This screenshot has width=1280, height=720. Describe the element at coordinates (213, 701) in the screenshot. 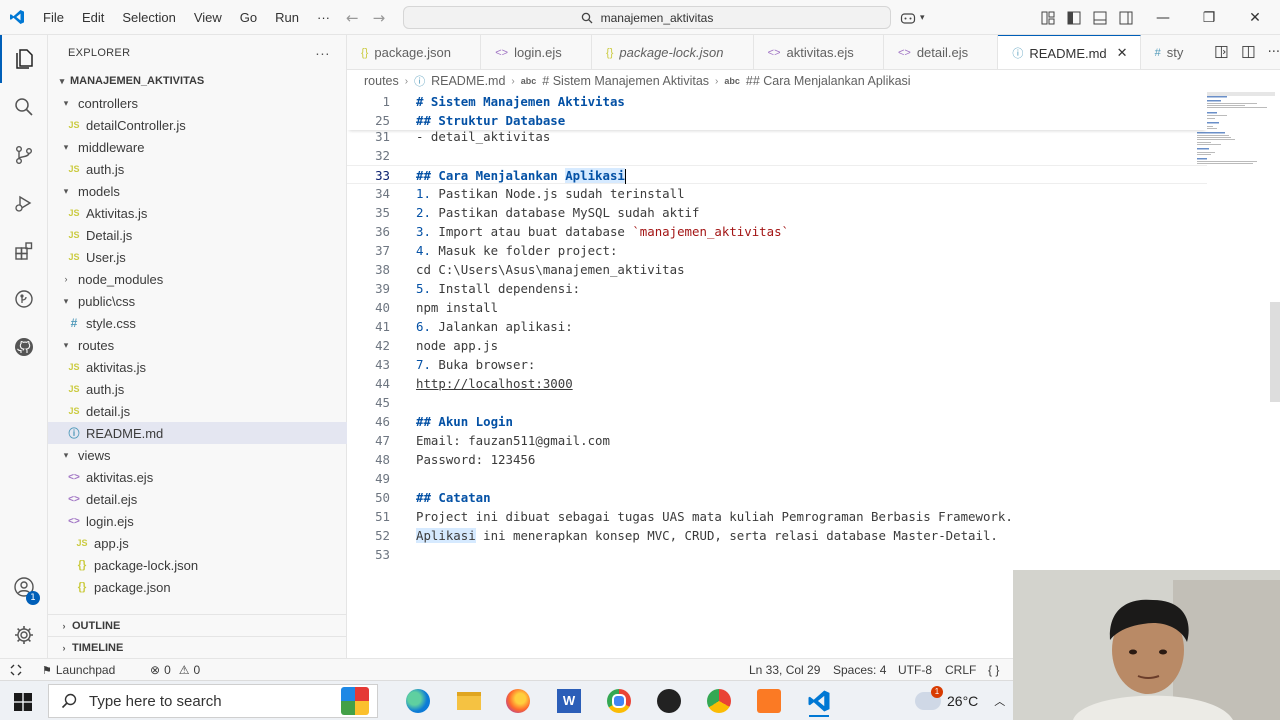

I see `taskbar-search-box: Type here to search` at that location.